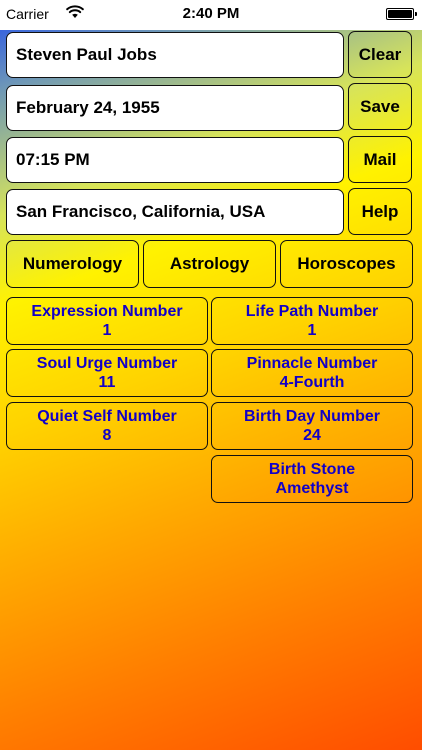 The height and width of the screenshot is (750, 422). Describe the element at coordinates (107, 435) in the screenshot. I see `result-value: 8` at that location.